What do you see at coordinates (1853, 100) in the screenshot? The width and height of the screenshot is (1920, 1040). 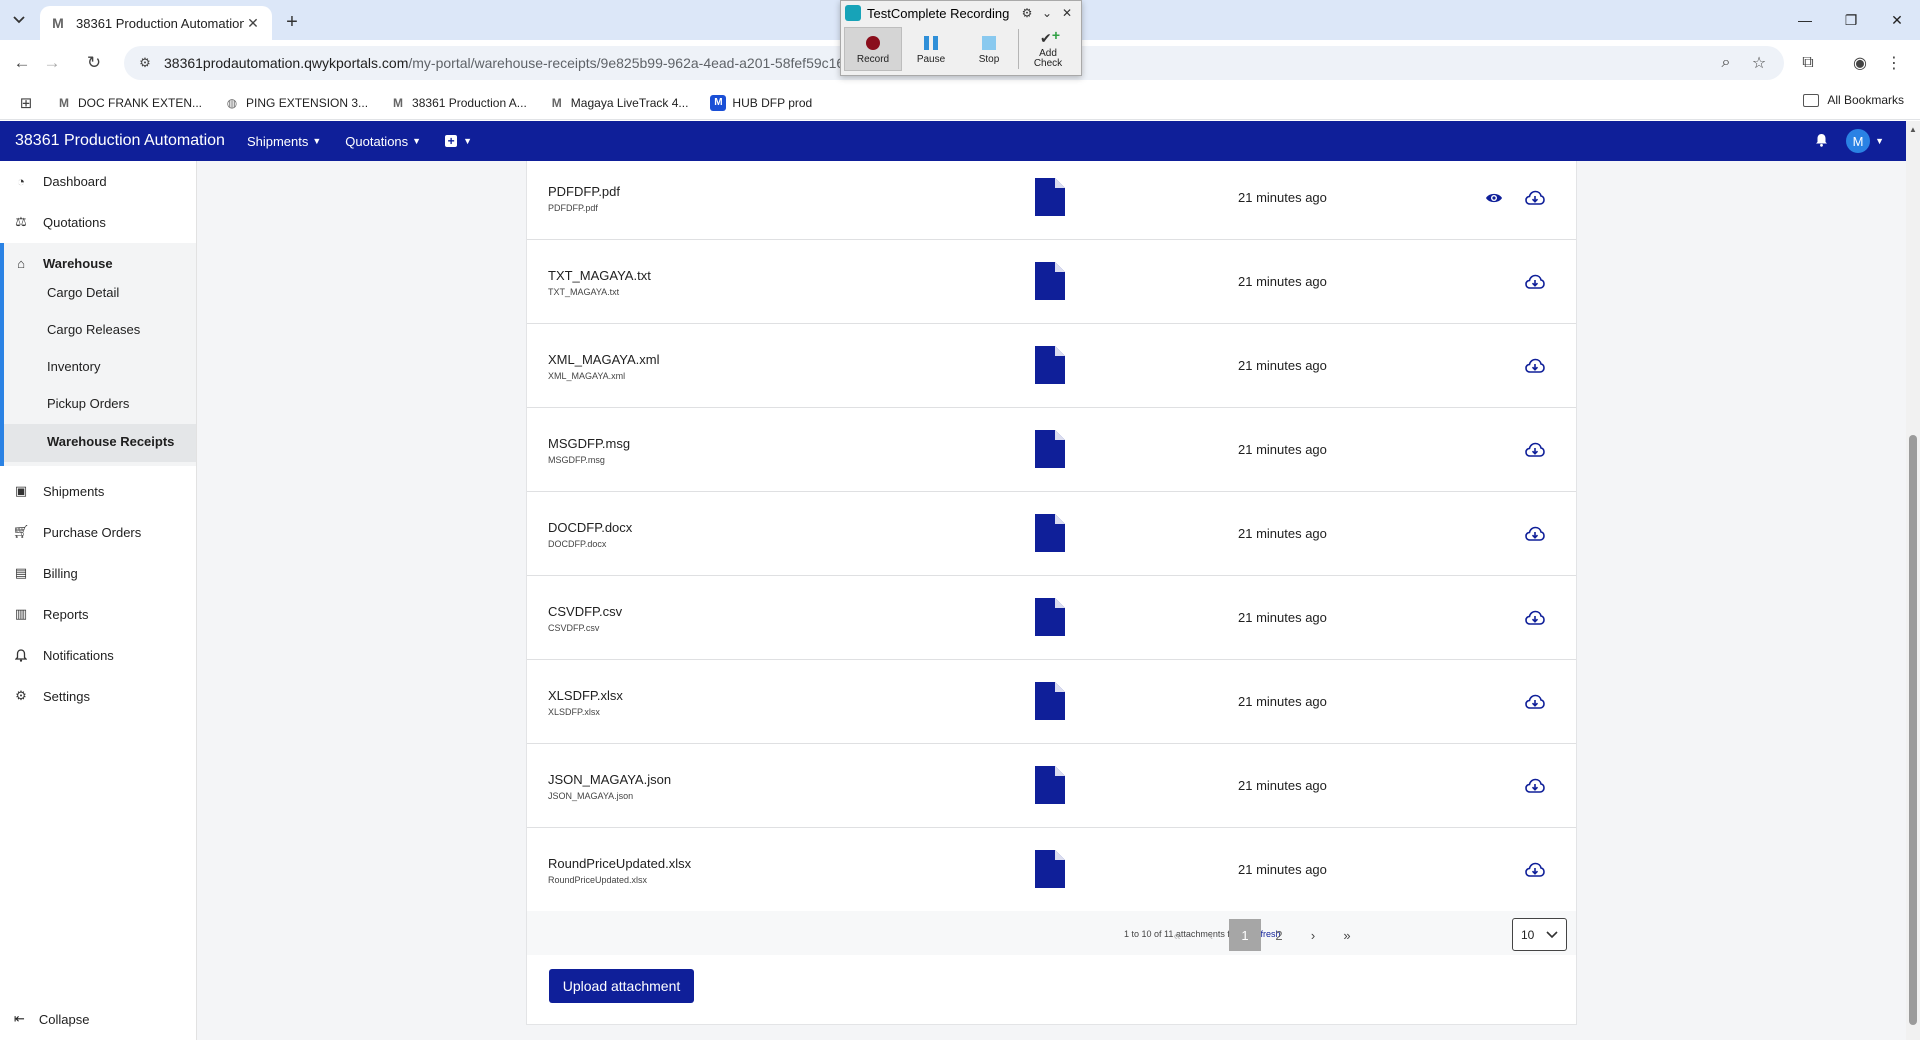 I see `all-bookmarks: All Bookmarks` at bounding box center [1853, 100].